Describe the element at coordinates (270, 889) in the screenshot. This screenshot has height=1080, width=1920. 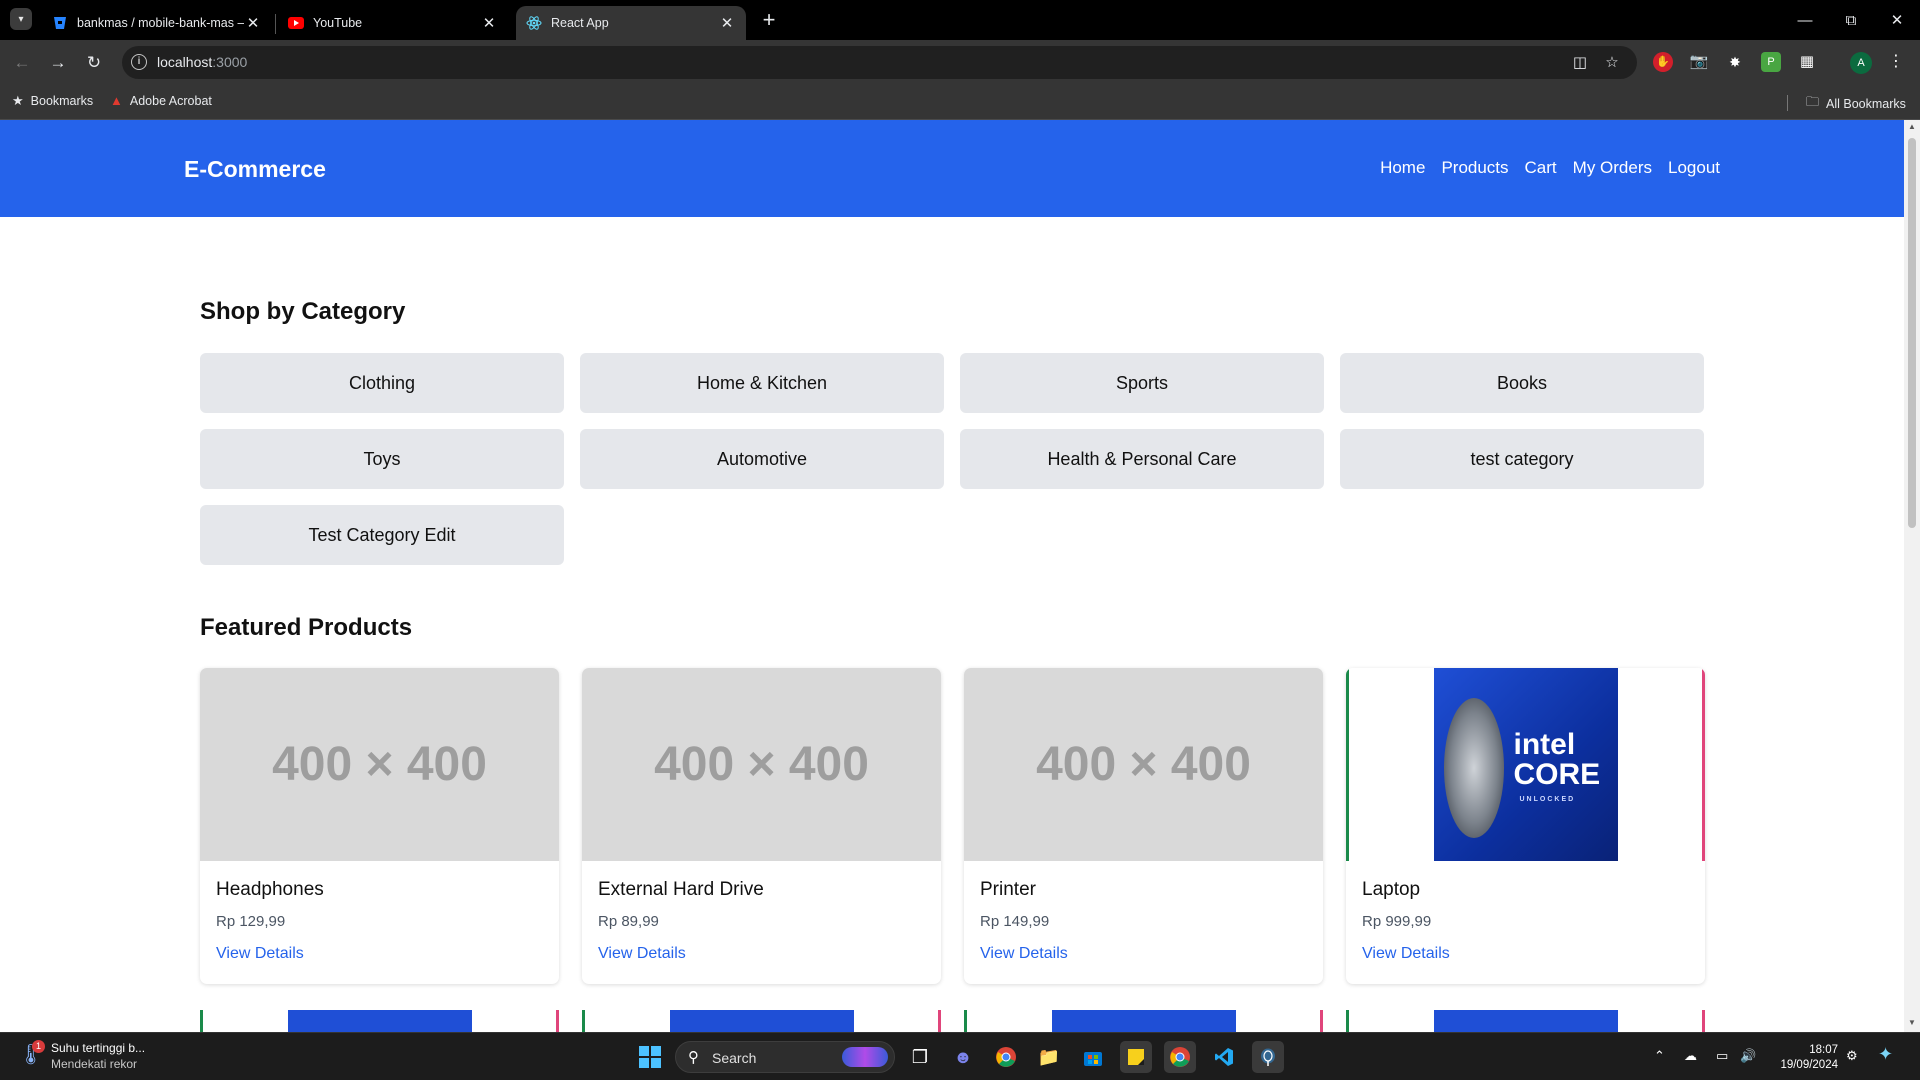
I see `product-name: Headphones` at that location.